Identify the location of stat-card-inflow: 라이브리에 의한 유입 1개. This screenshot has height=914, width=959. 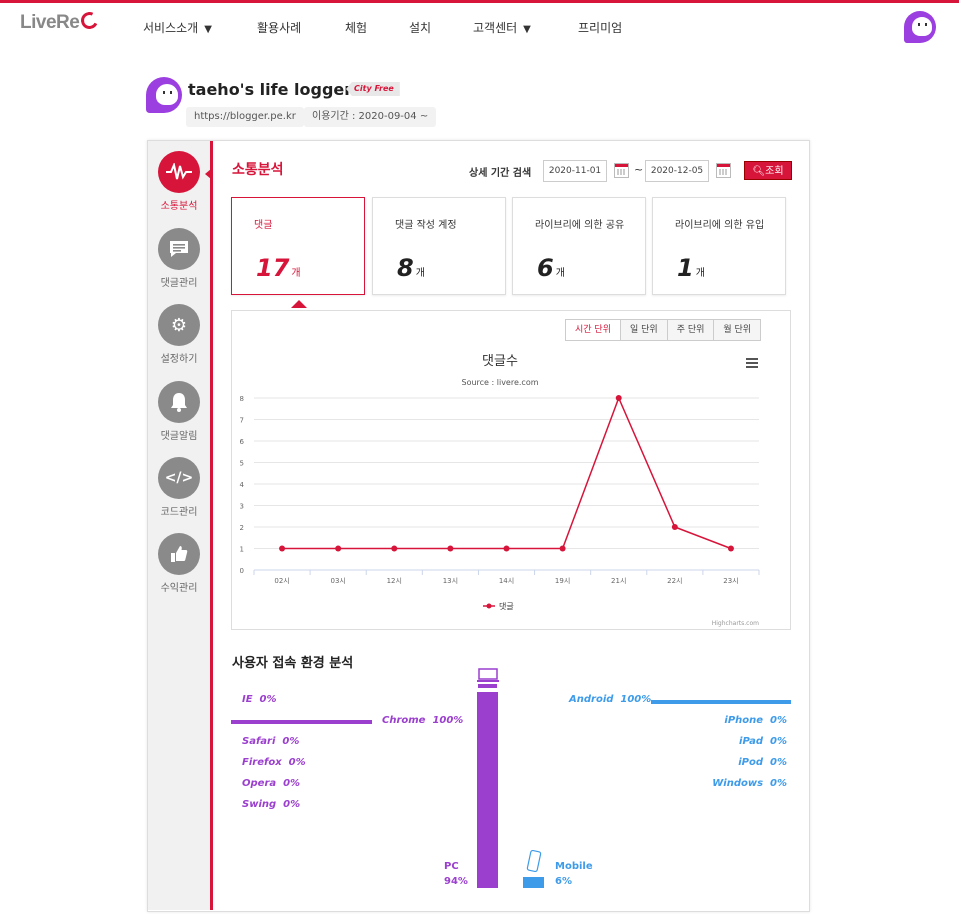
(719, 246).